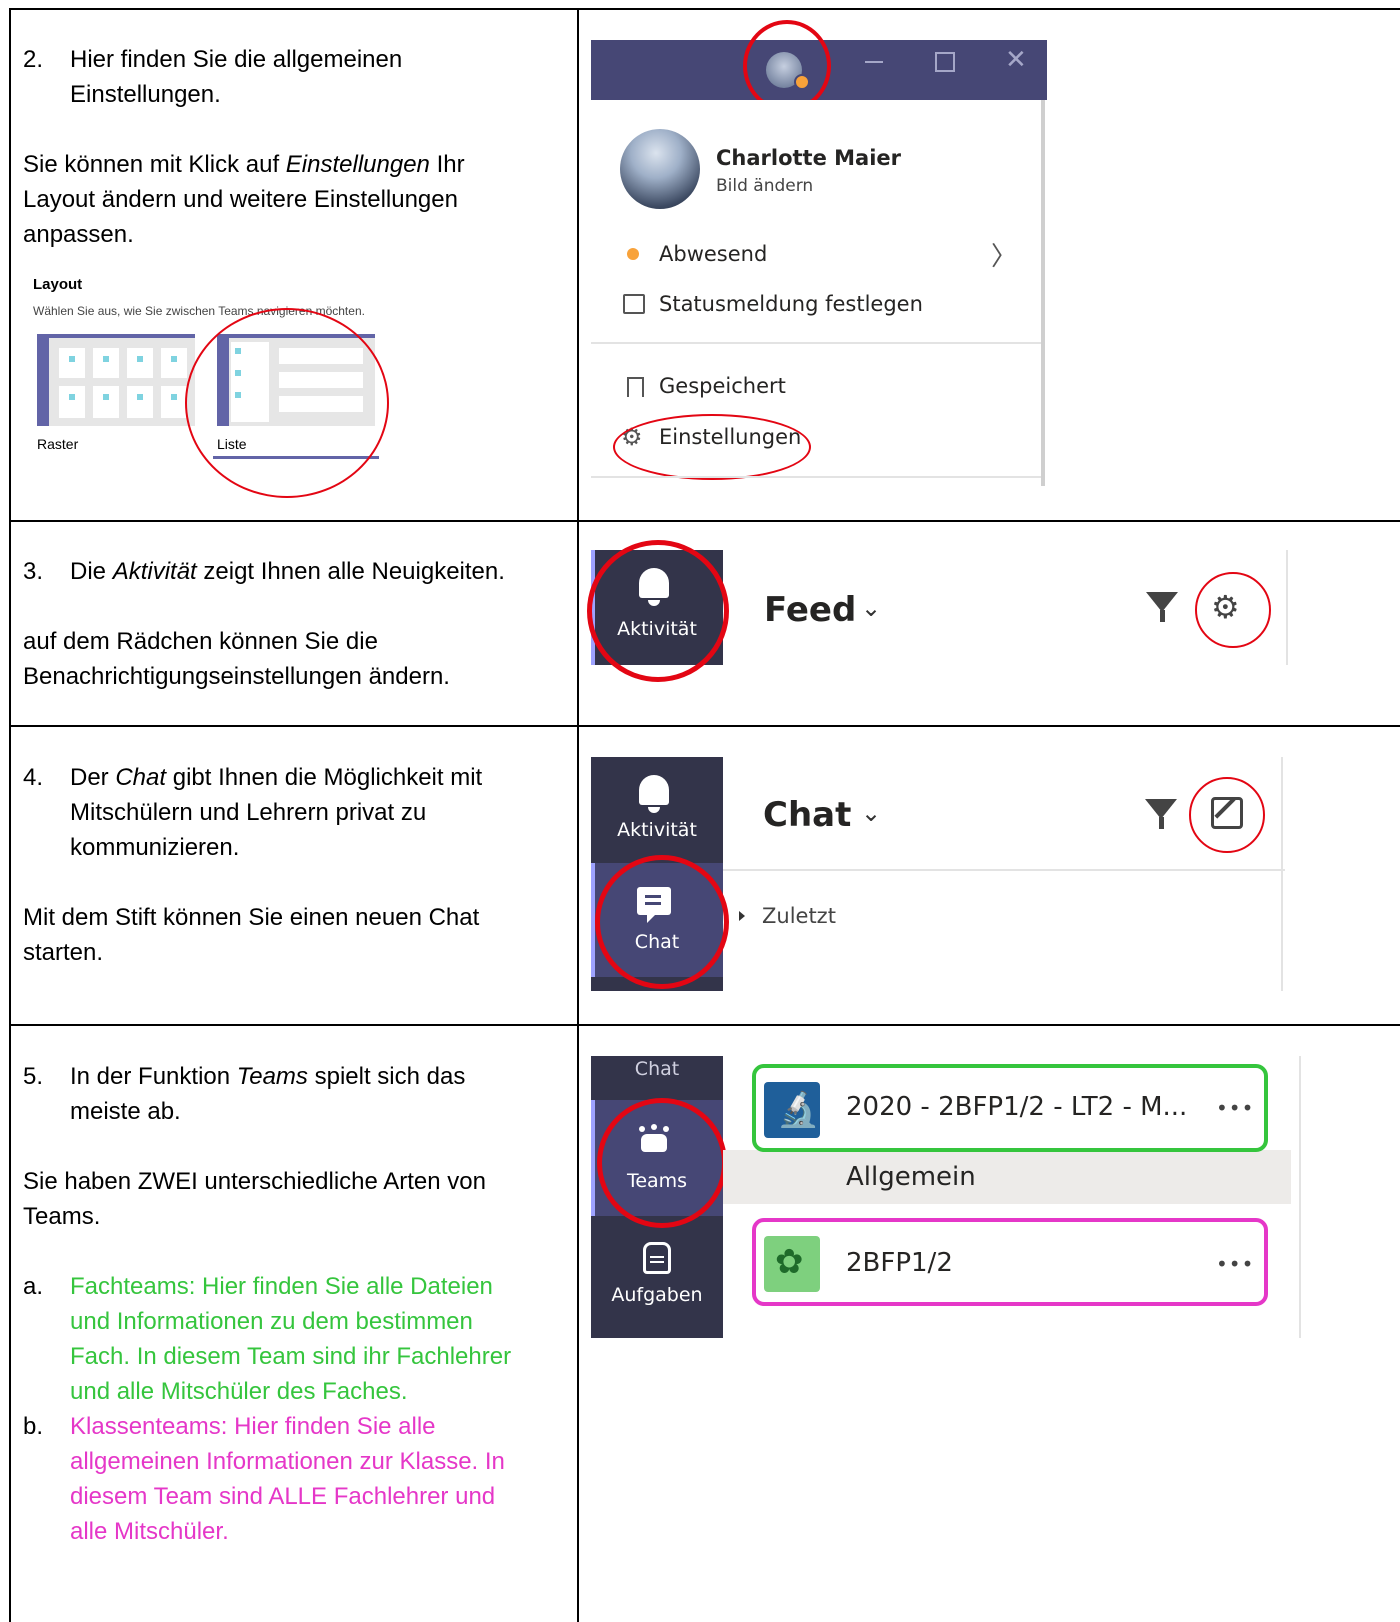 This screenshot has height=1622, width=1400. What do you see at coordinates (154, 571) in the screenshot?
I see `section-3-em: Aktivität` at bounding box center [154, 571].